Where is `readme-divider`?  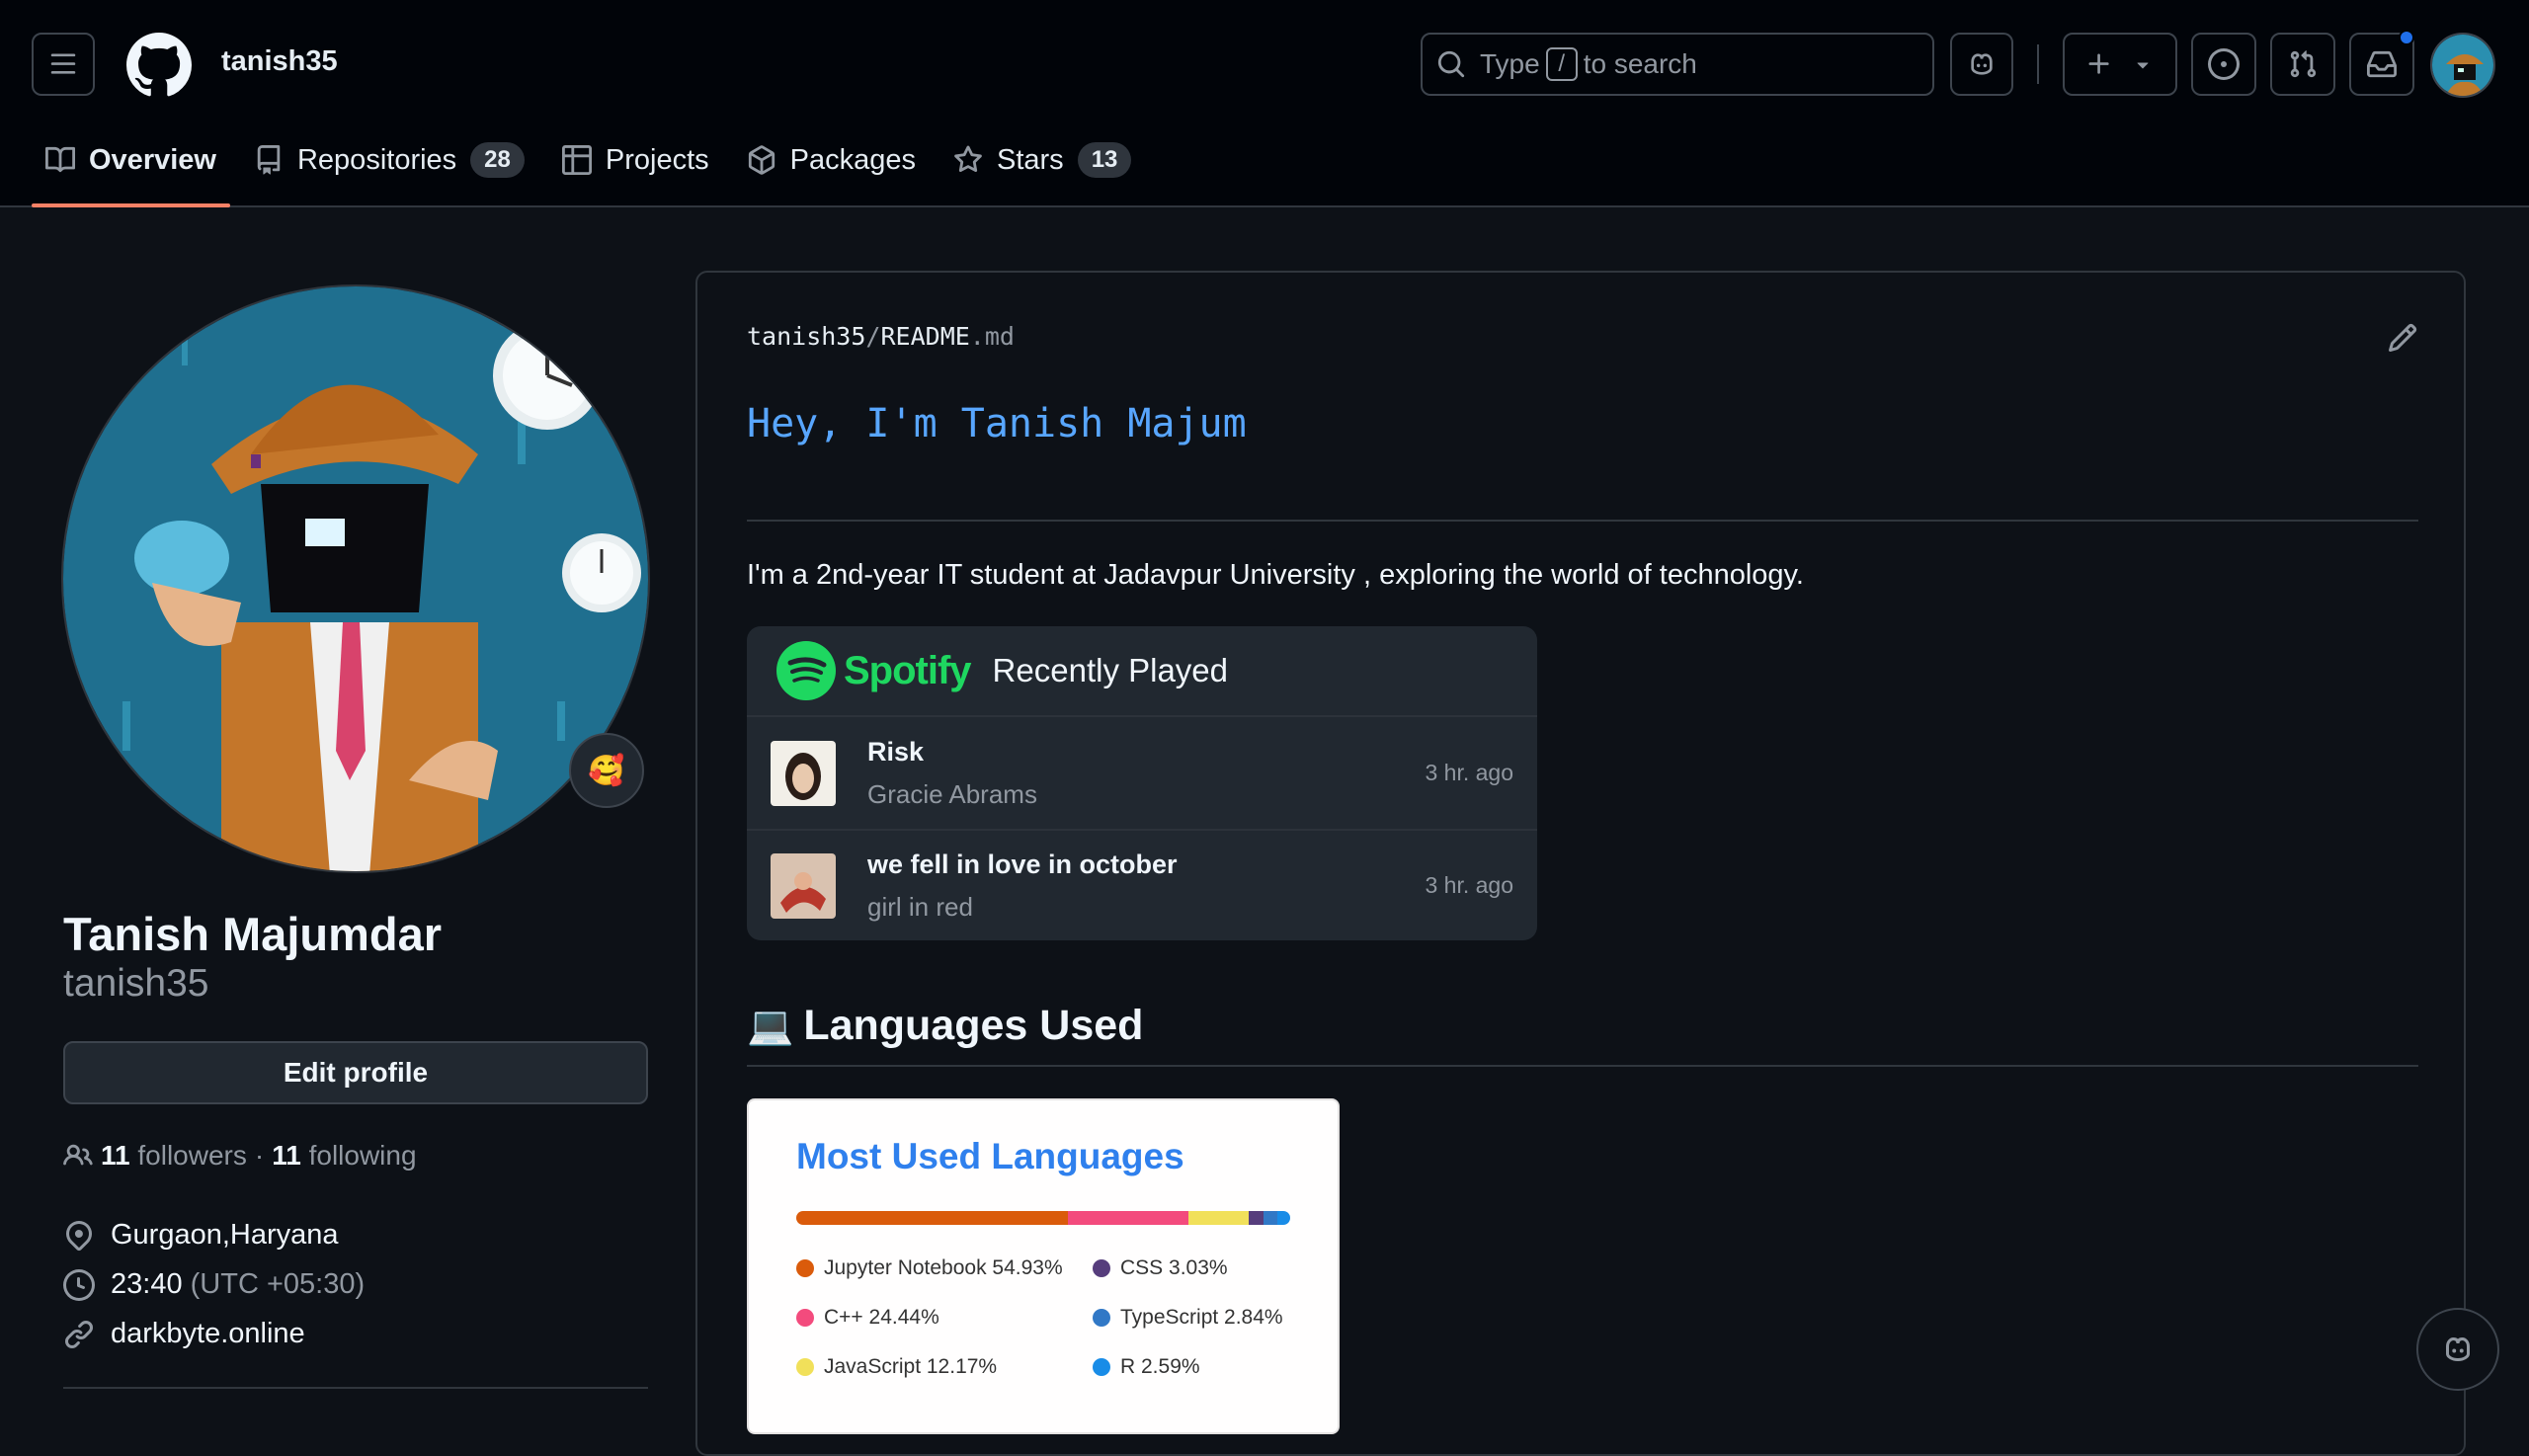
readme-divider is located at coordinates (1582, 521).